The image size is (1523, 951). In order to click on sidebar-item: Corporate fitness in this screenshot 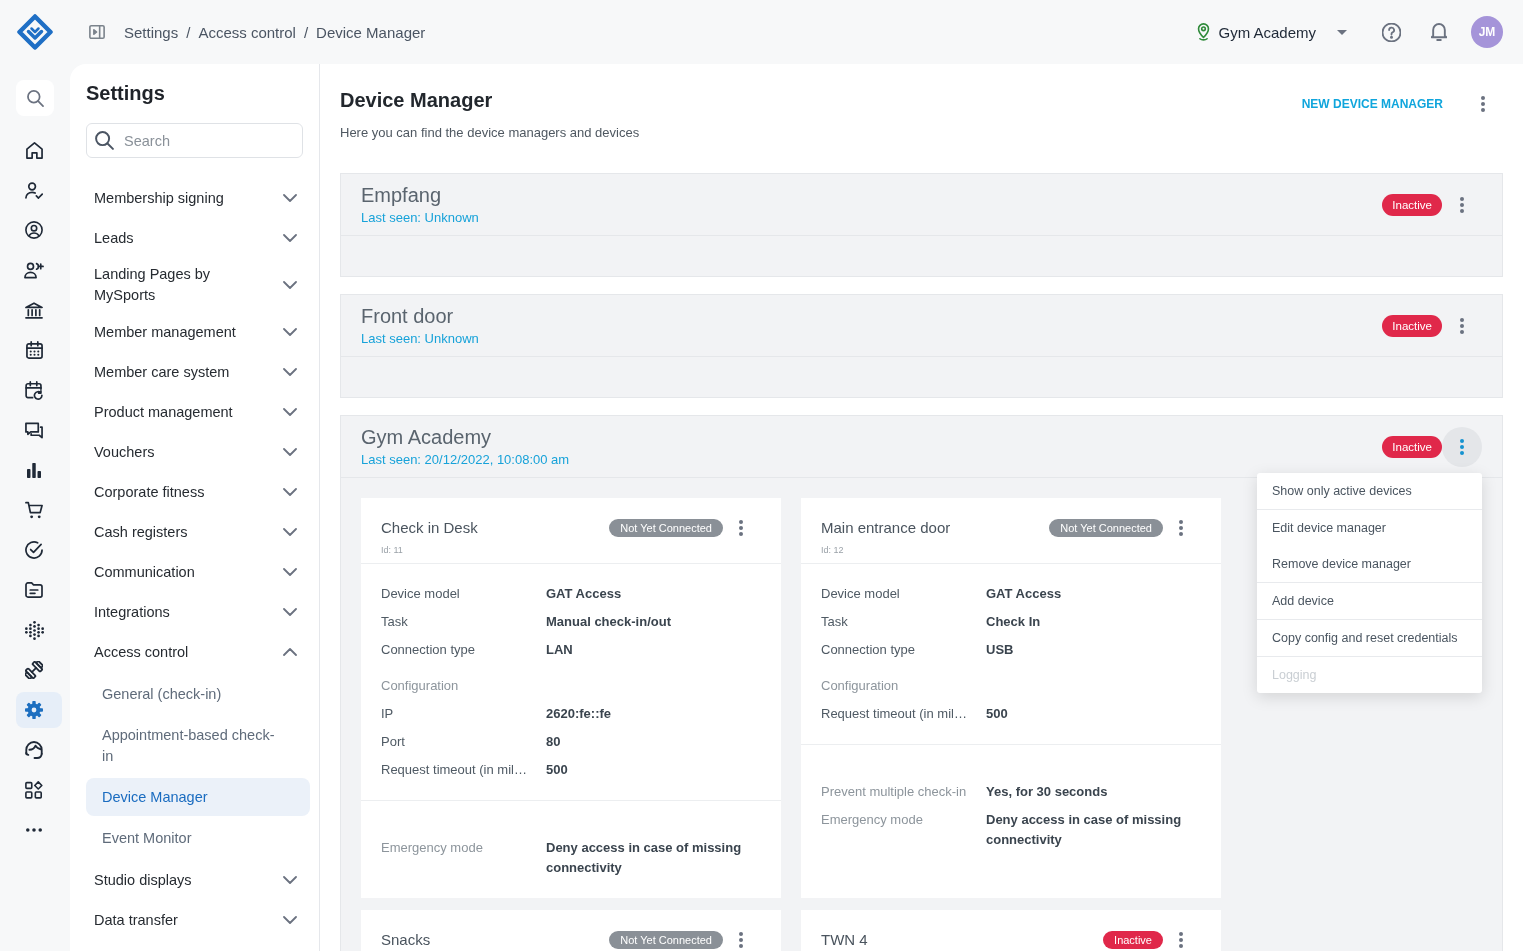, I will do `click(198, 492)`.